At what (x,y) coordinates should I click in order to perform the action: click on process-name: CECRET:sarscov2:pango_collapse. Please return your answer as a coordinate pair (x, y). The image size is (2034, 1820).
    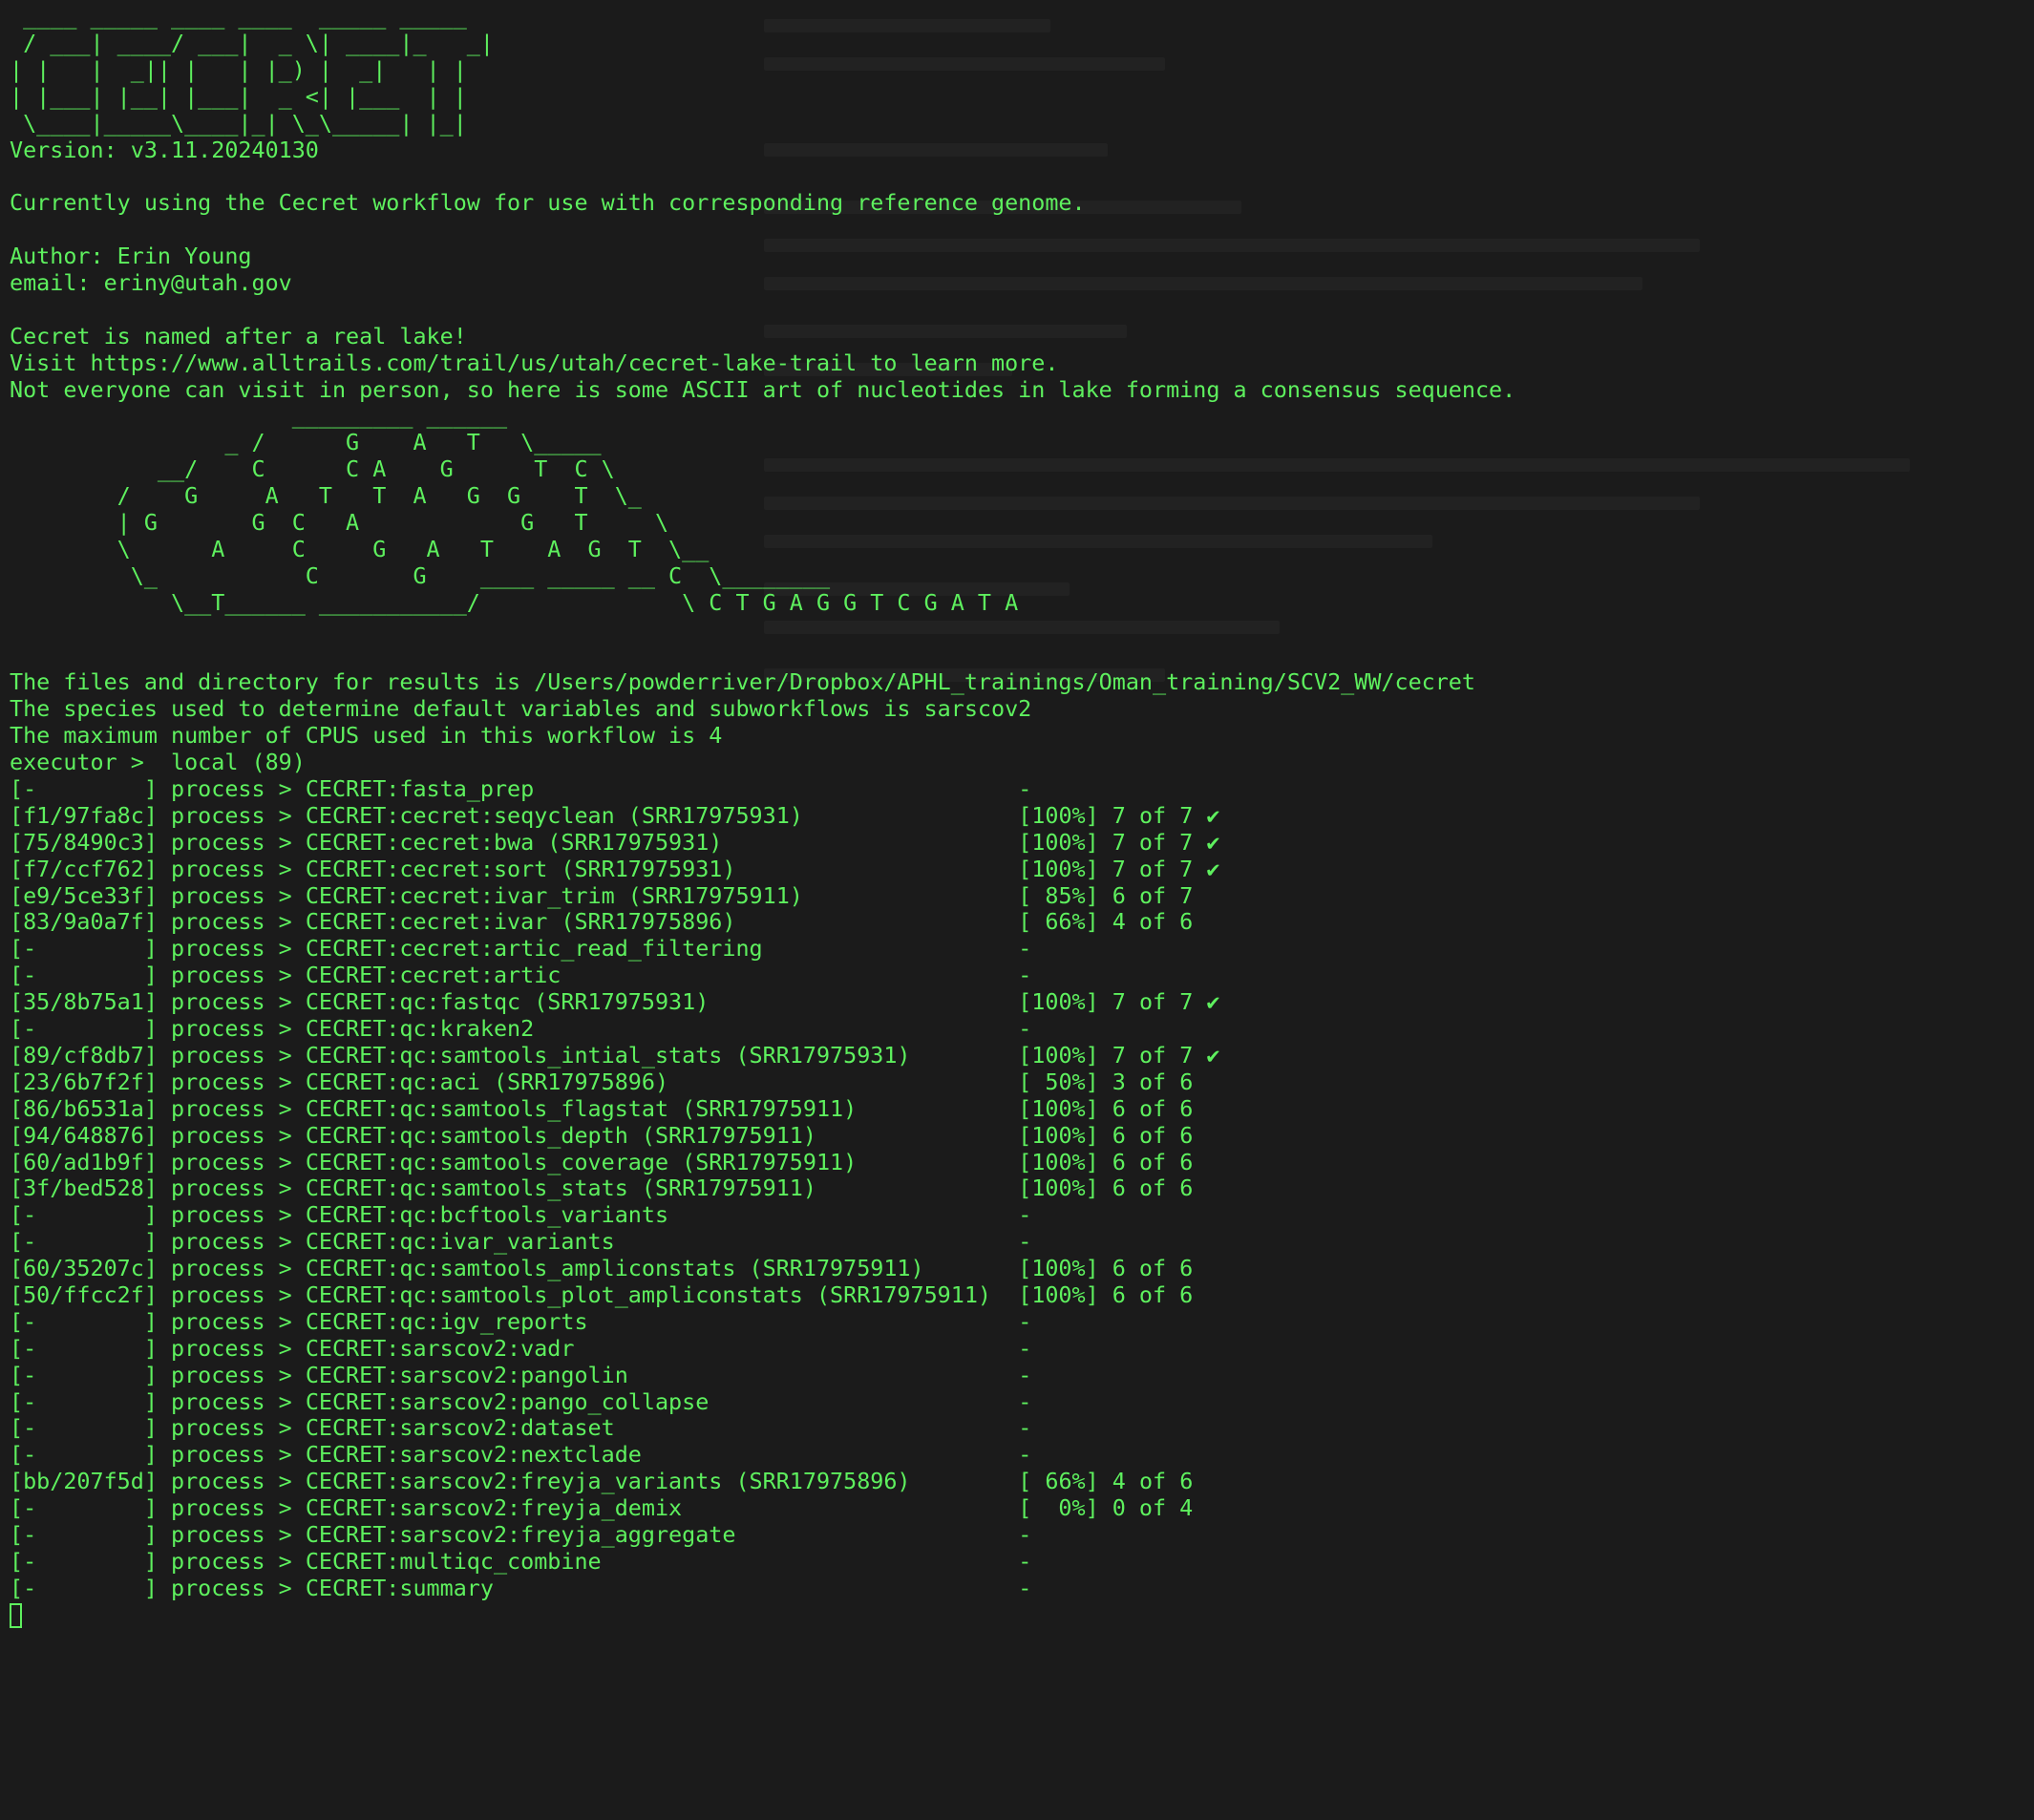
    Looking at the image, I should click on (507, 1401).